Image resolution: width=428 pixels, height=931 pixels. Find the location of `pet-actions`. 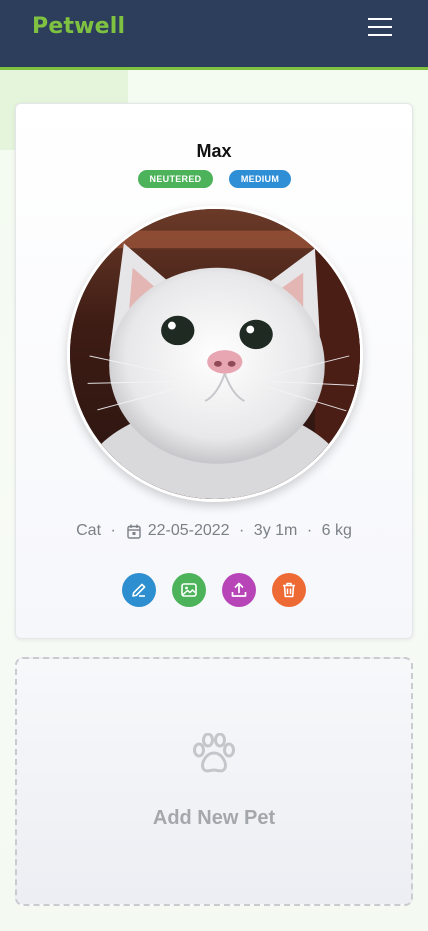

pet-actions is located at coordinates (215, 590).